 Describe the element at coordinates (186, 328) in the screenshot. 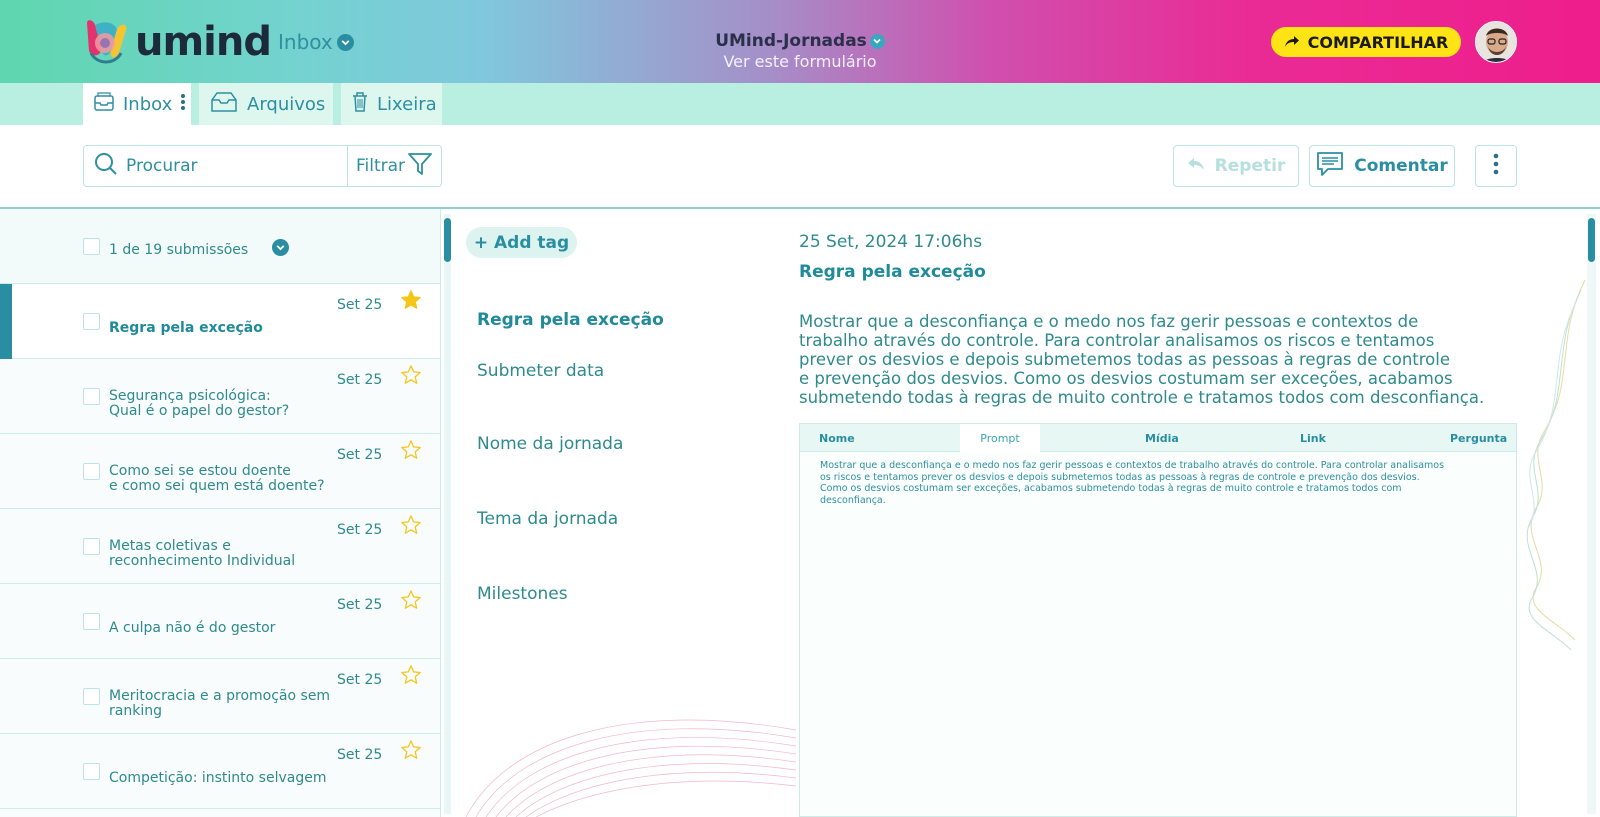

I see `list-item-title-line: Regra pela exceção` at that location.